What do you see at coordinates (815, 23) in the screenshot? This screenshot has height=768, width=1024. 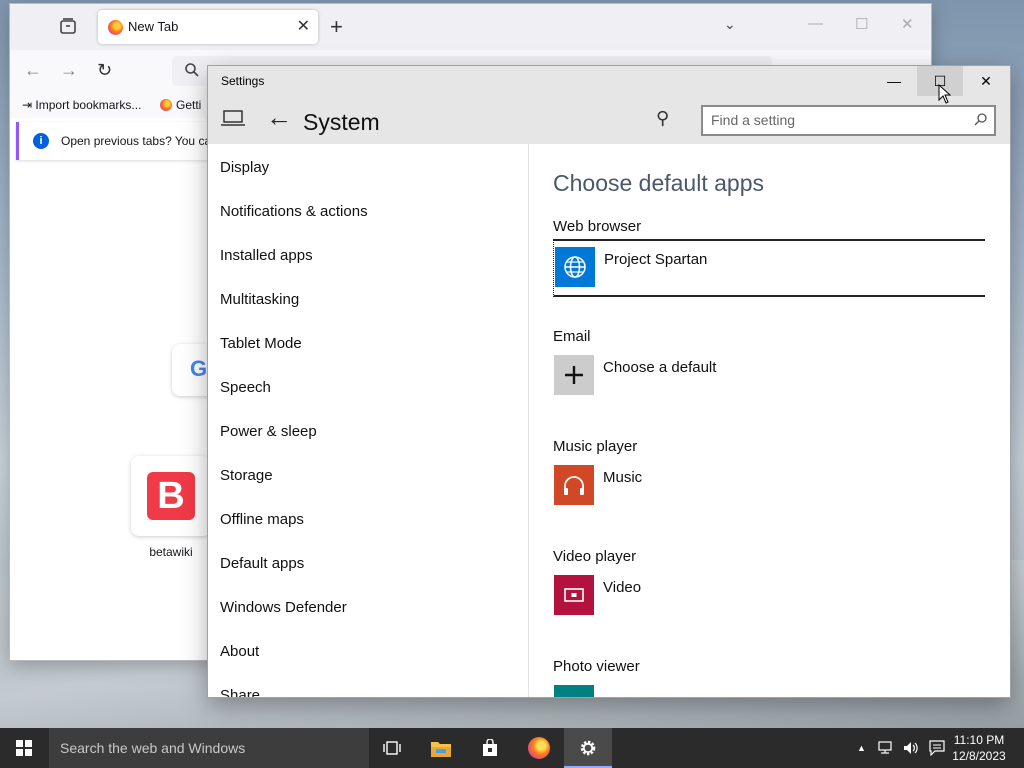 I see `firefox-minimize-button: —` at bounding box center [815, 23].